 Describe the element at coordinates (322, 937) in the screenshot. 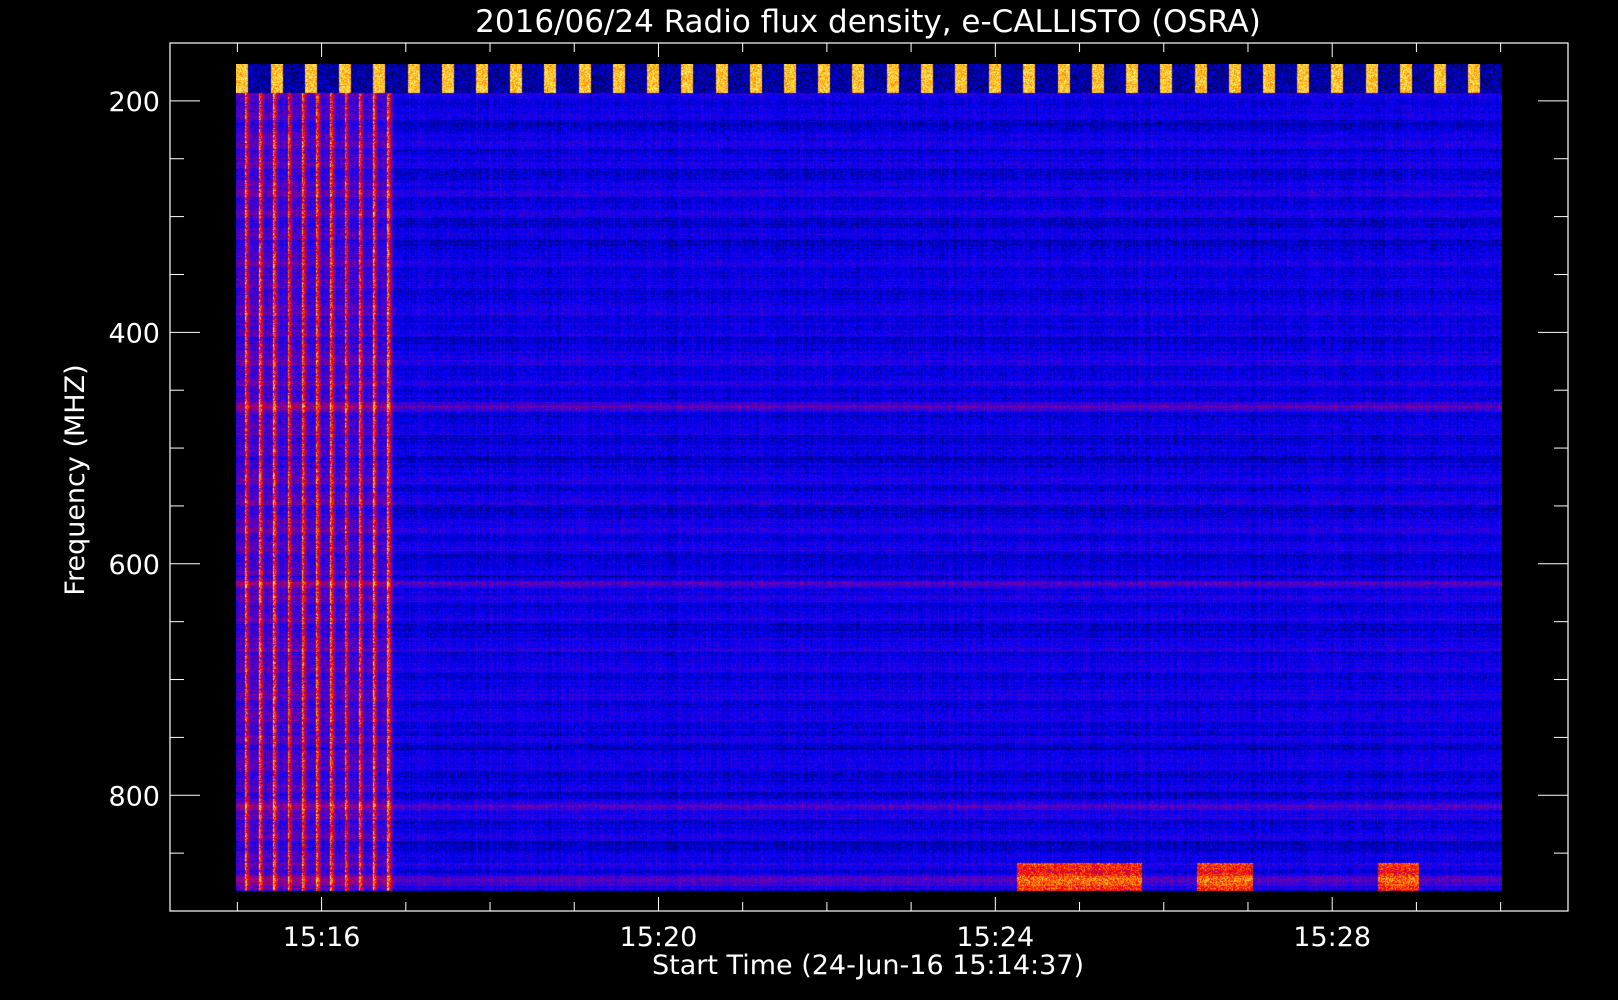

I see `x-tick-label: 15:16` at that location.